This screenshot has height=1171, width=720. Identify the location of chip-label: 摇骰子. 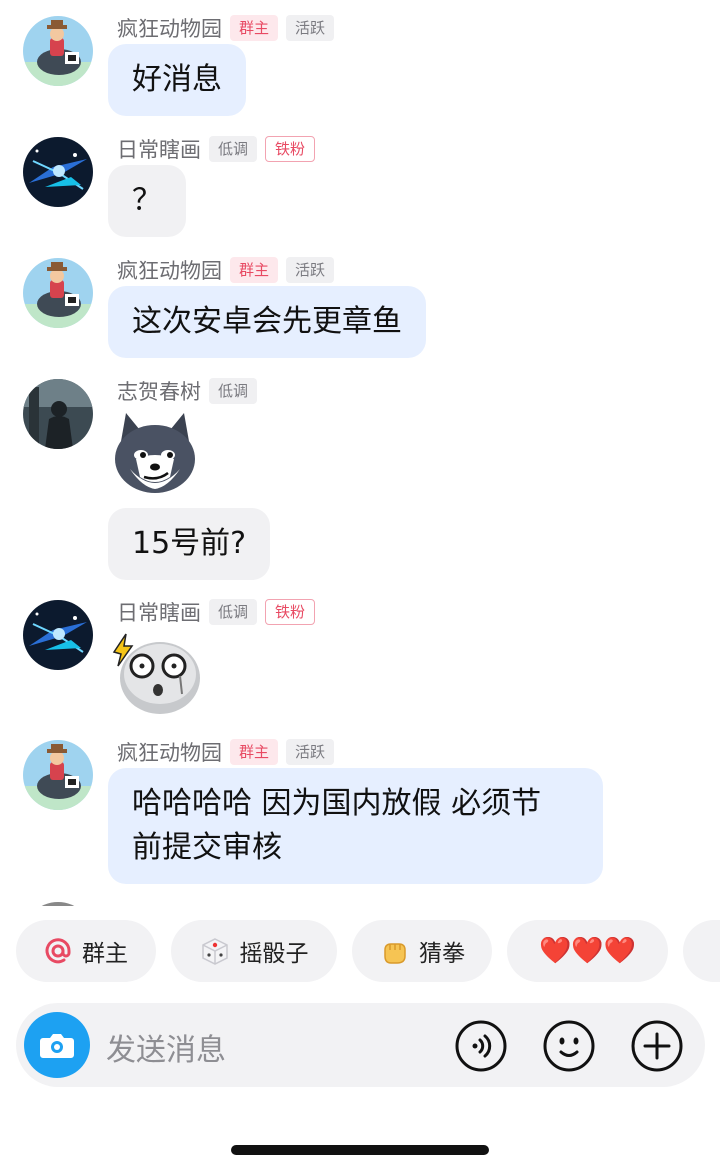
(274, 954).